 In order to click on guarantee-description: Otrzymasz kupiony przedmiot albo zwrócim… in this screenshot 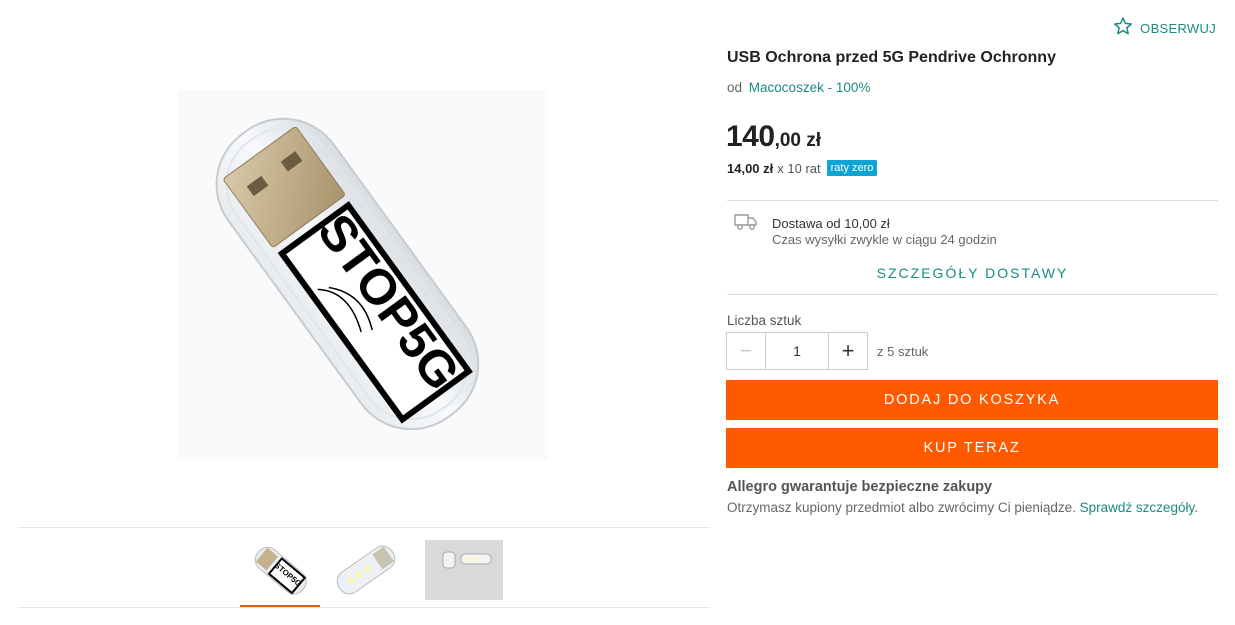, I will do `click(901, 507)`.